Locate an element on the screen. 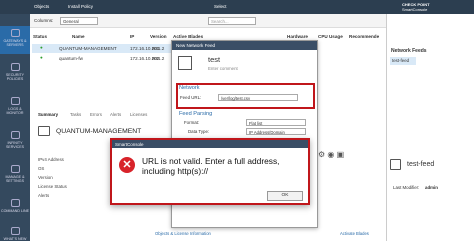 This screenshot has height=252, width=474. col-name: Name is located at coordinates (78, 36).